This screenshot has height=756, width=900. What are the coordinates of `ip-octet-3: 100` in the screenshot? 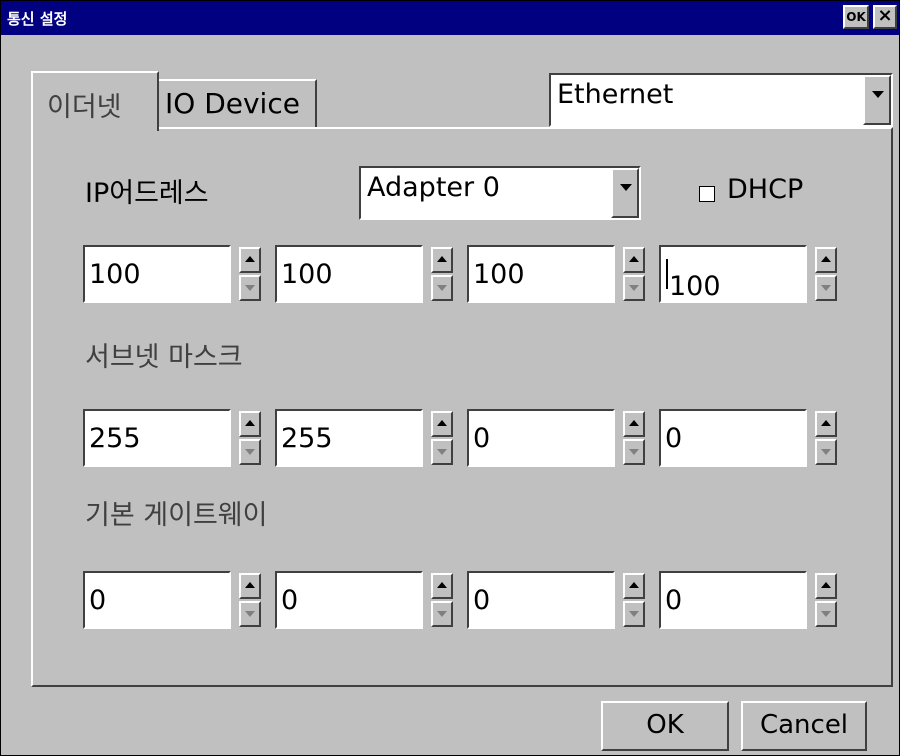 It's located at (558, 274).